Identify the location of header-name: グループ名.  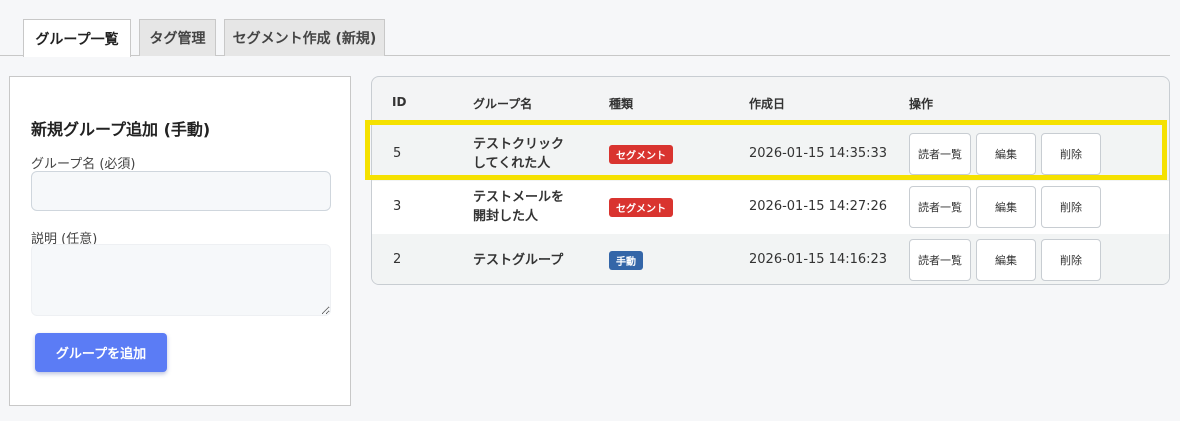
(503, 104).